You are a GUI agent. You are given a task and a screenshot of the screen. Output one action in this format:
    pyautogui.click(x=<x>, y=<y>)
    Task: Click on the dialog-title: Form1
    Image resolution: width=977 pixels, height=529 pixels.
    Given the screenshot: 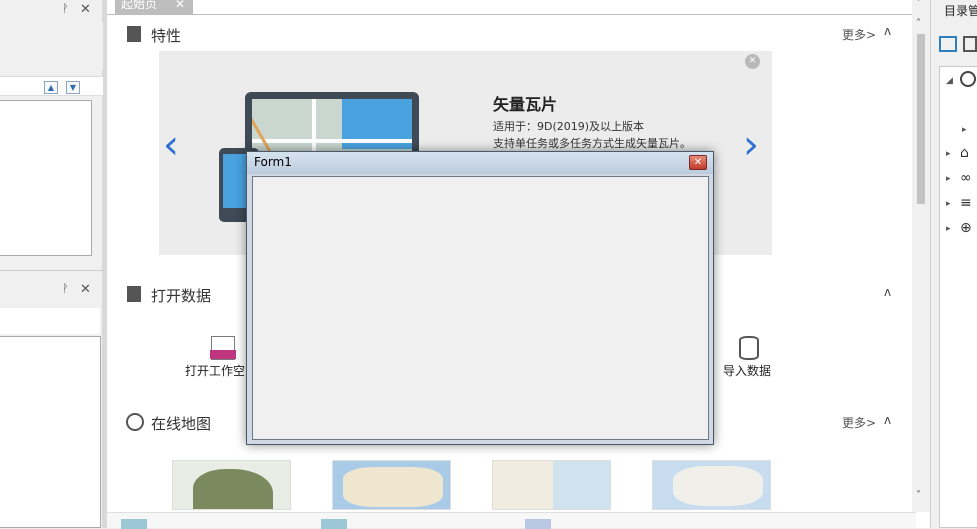 What is the action you would take?
    pyautogui.click(x=273, y=162)
    